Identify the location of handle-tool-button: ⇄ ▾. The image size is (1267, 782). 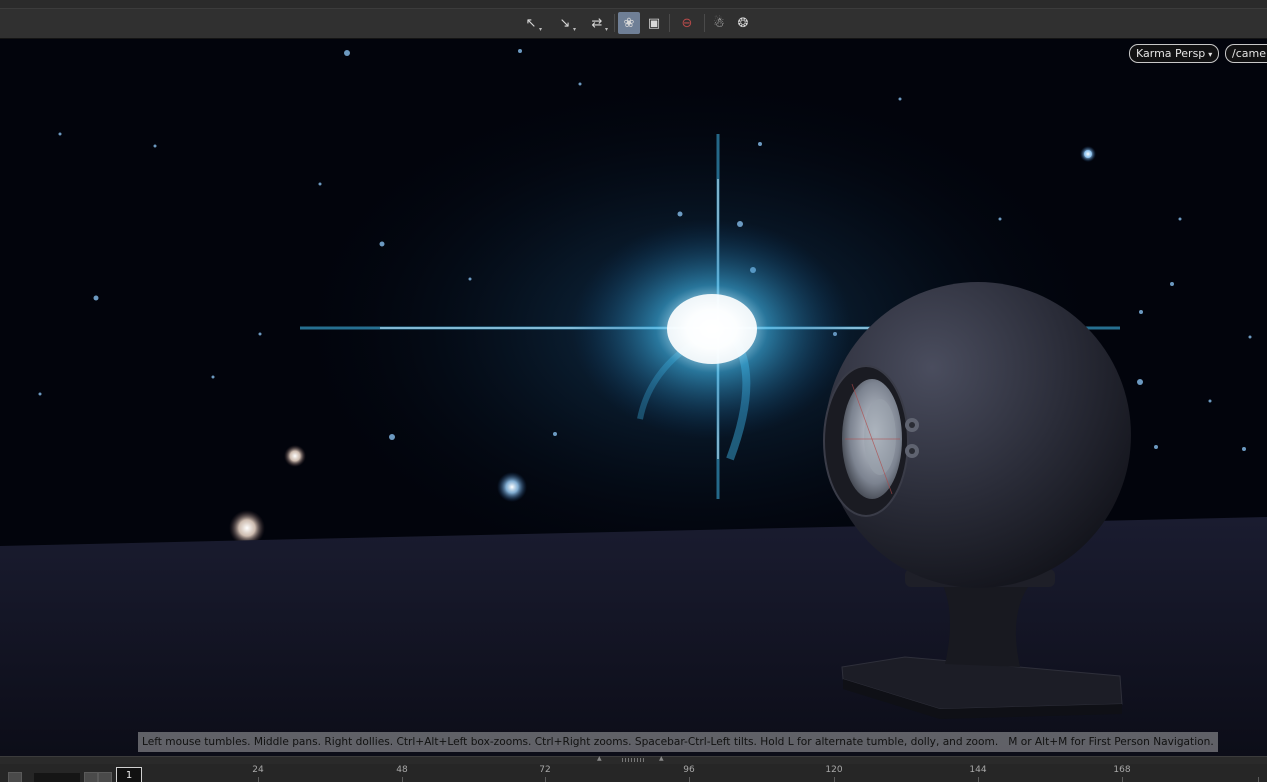
(597, 23).